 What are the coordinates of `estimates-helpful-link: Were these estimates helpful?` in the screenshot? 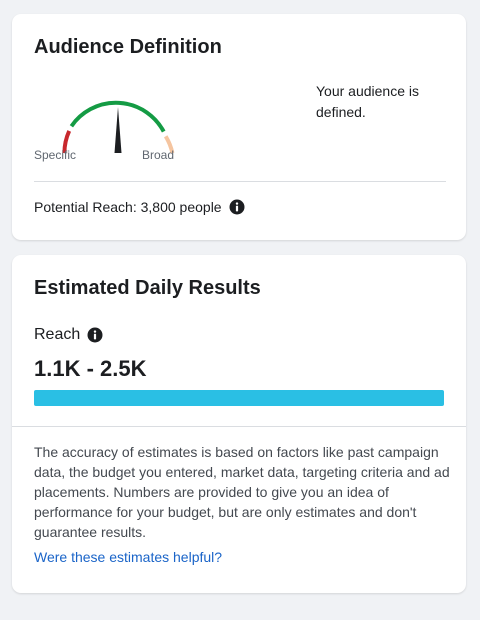 It's located at (128, 557).